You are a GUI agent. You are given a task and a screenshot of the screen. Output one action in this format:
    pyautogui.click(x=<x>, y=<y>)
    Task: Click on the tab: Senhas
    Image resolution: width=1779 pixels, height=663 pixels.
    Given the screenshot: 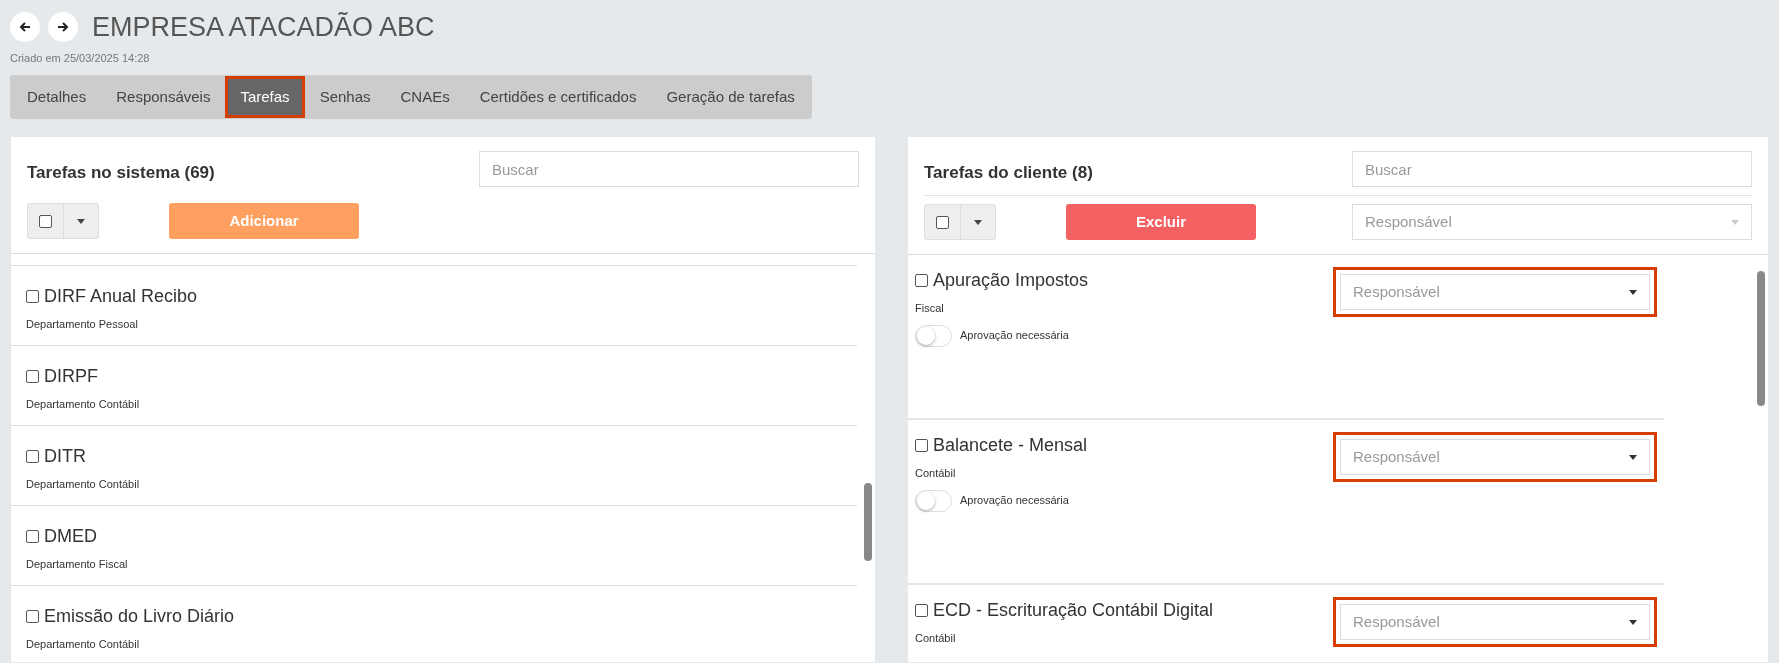 What is the action you would take?
    pyautogui.click(x=345, y=96)
    